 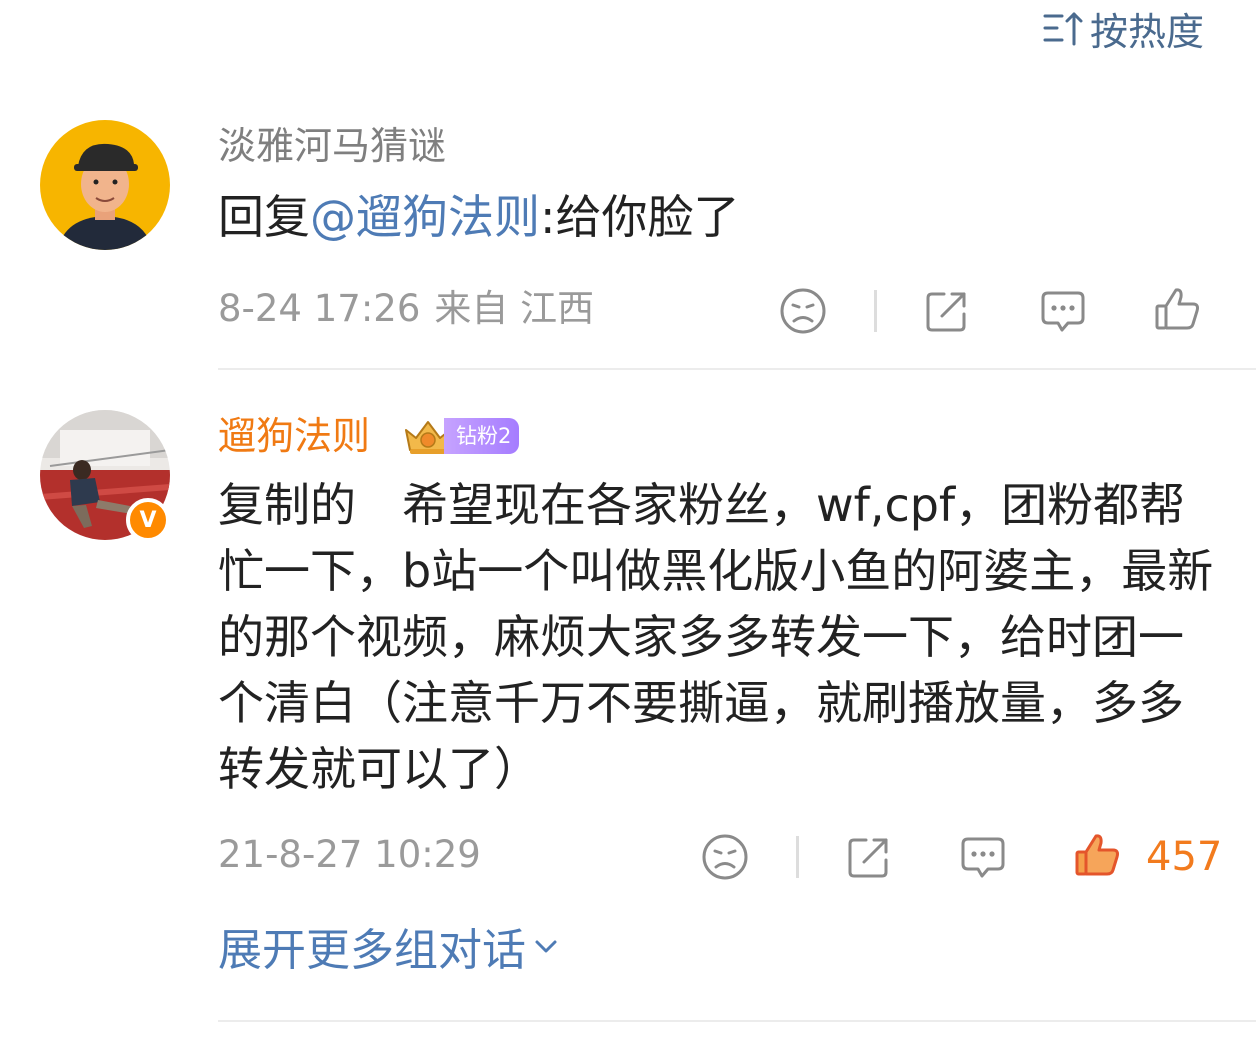 What do you see at coordinates (319, 308) in the screenshot?
I see `comment-date: 8-24 17:26` at bounding box center [319, 308].